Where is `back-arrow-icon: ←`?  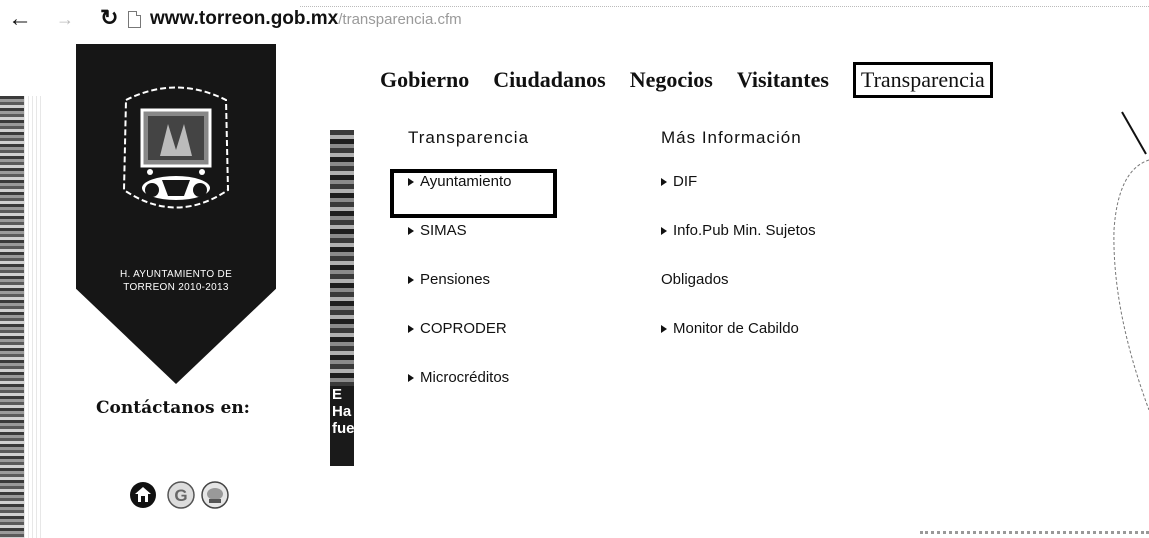
back-arrow-icon: ← is located at coordinates (20, 19).